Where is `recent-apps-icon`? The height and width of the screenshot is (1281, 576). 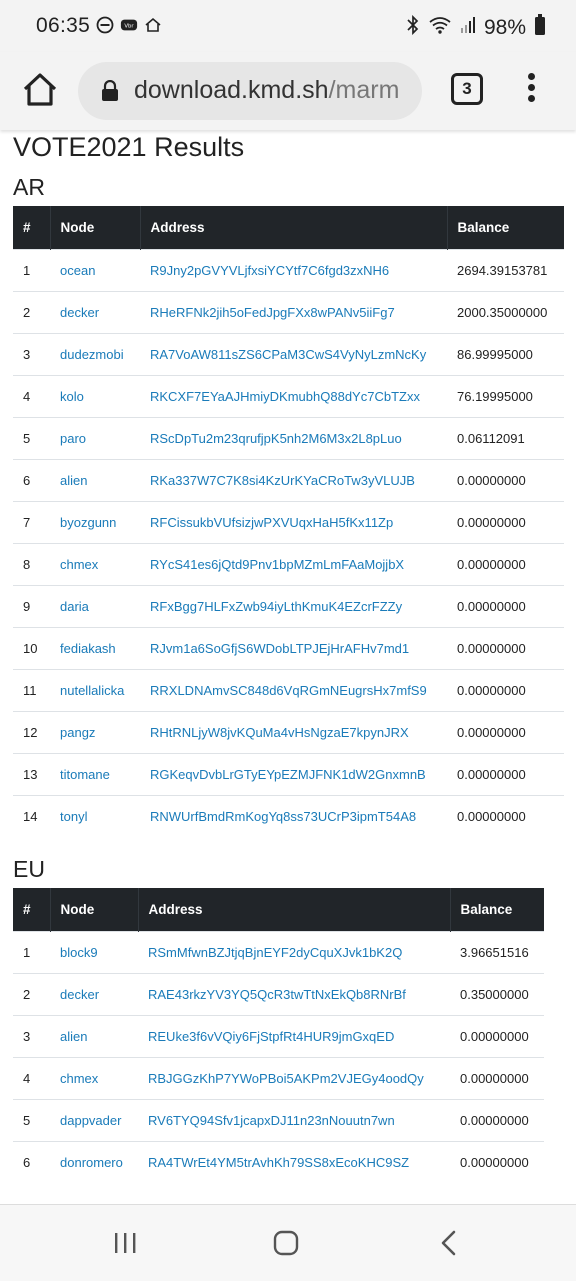
recent-apps-icon is located at coordinates (125, 1243).